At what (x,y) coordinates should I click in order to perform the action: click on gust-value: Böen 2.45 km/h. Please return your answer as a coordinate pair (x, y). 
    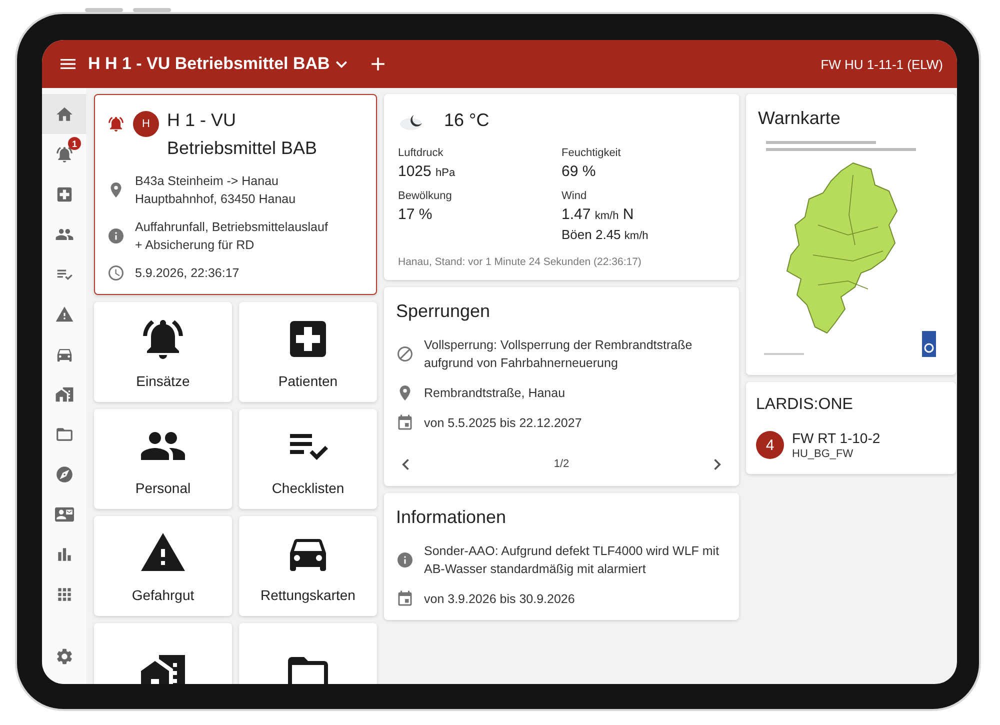
    Looking at the image, I should click on (606, 234).